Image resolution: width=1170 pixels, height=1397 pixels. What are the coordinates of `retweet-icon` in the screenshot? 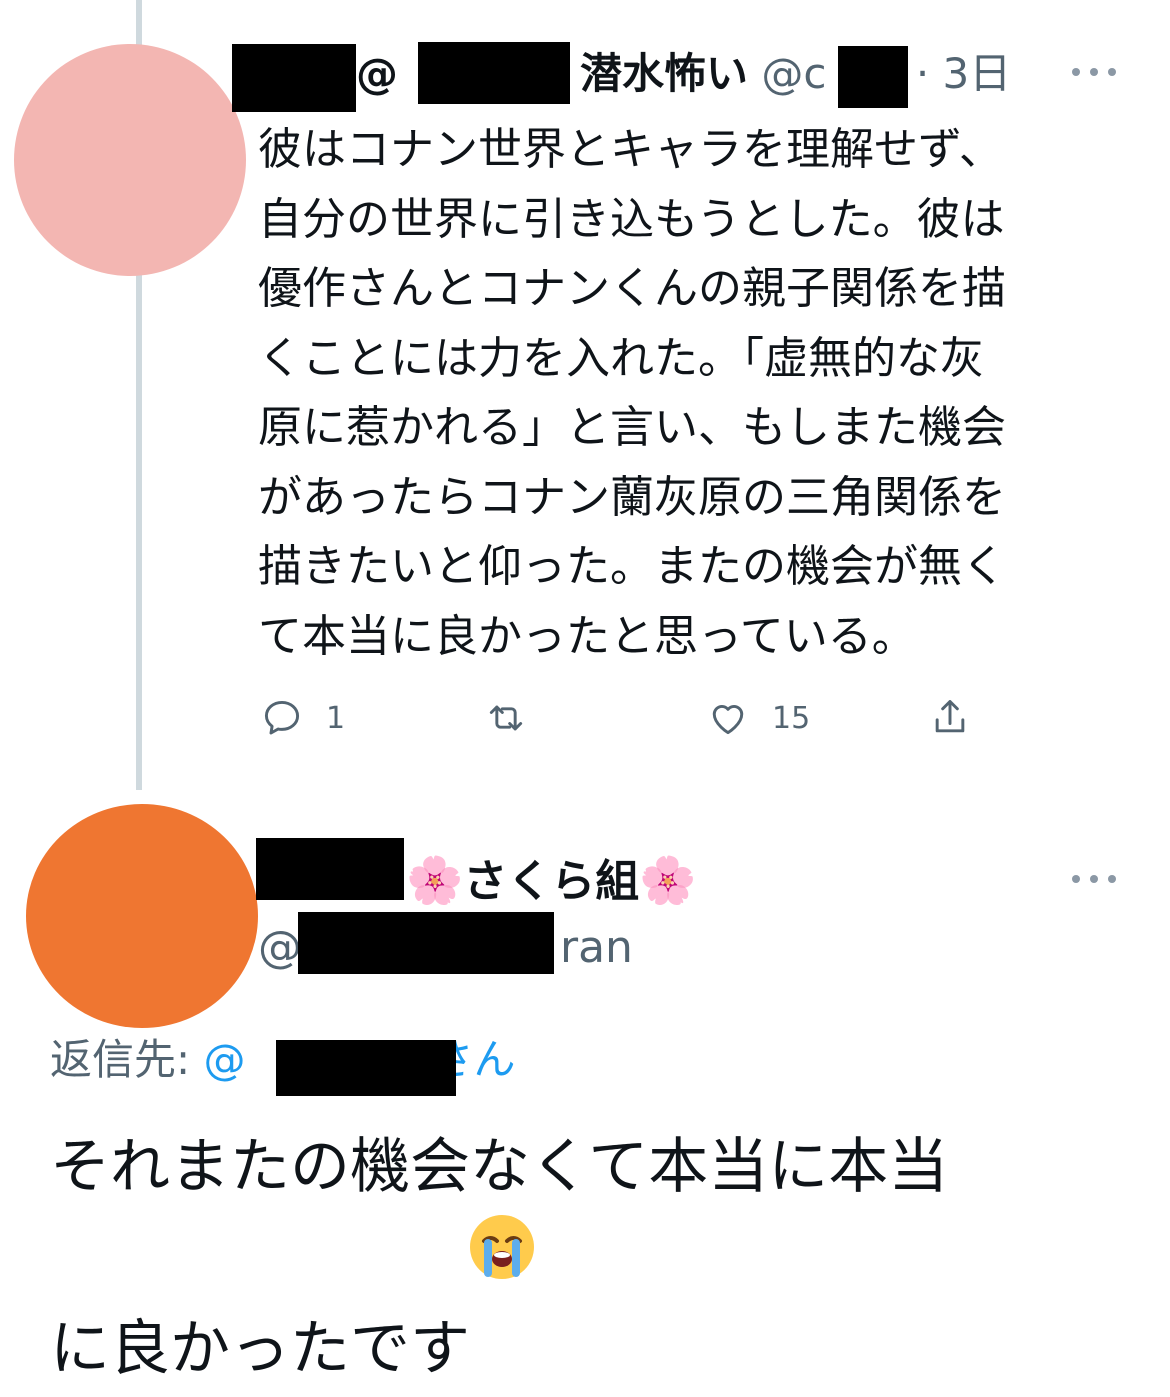 It's located at (506, 718).